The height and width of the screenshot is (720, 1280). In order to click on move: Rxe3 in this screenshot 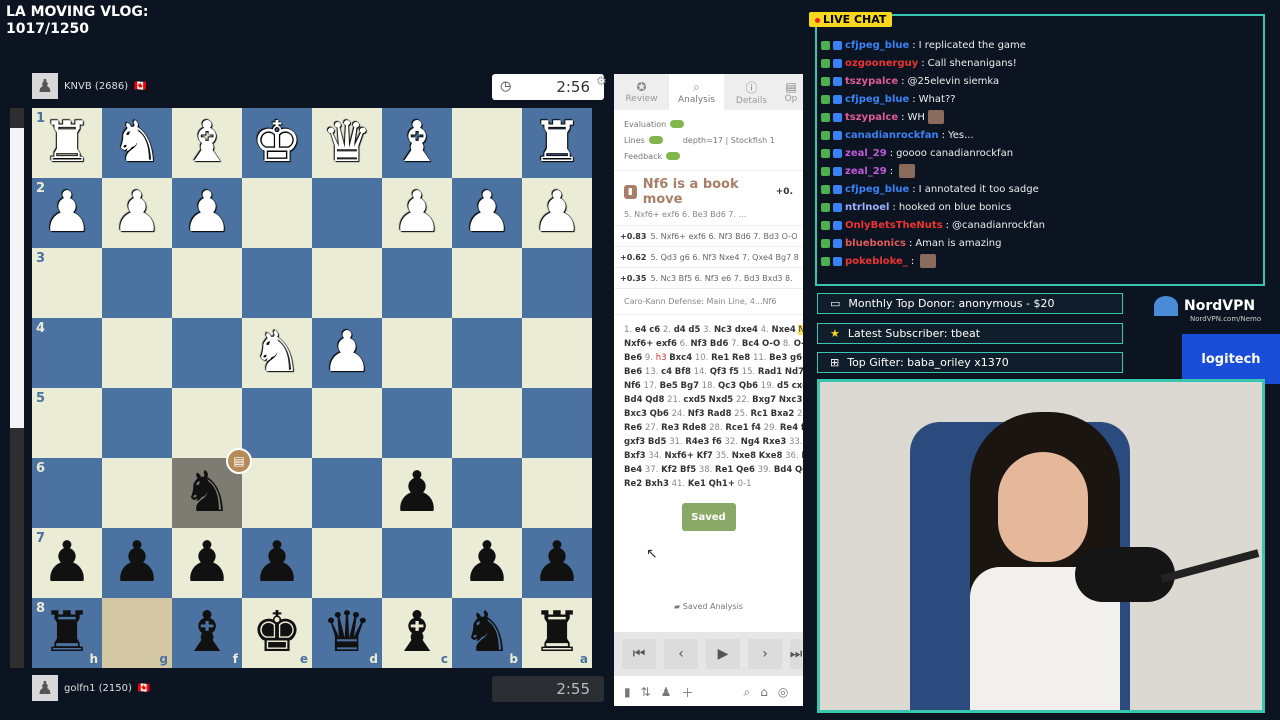, I will do `click(775, 442)`.